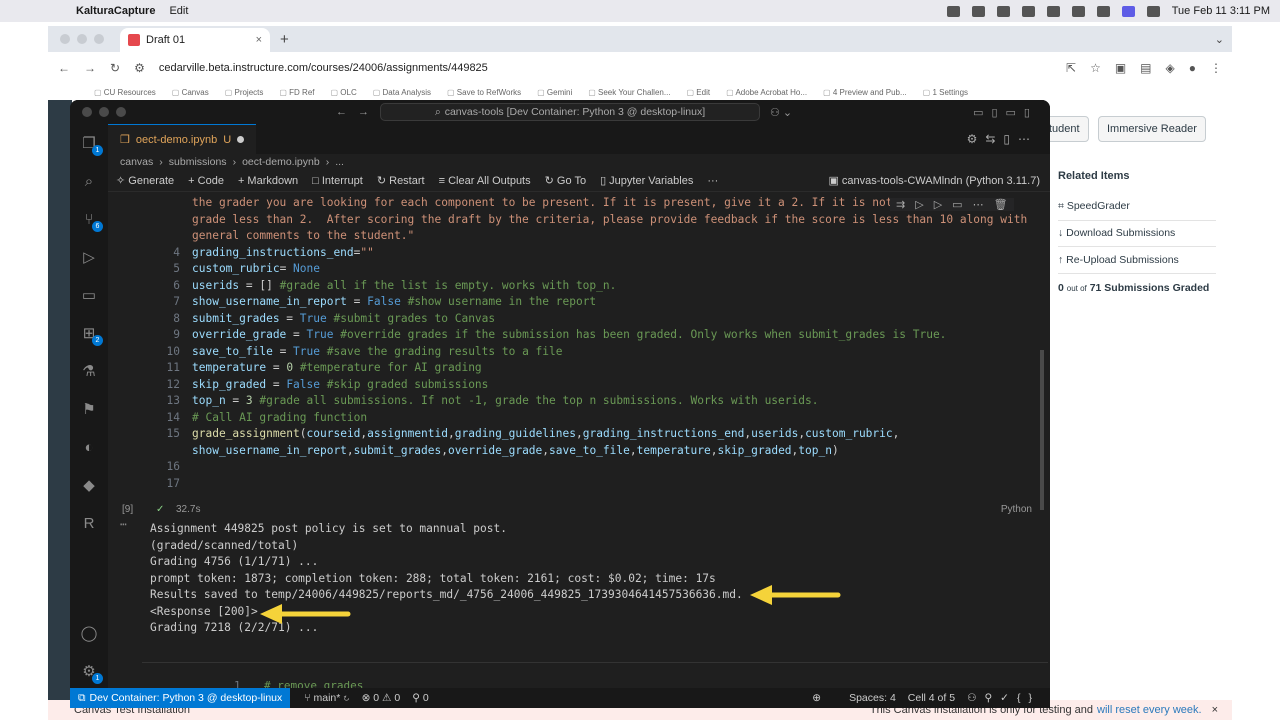 Image resolution: width=1280 pixels, height=720 pixels. I want to click on indentation-indicator: Spaces: 4, so click(872, 698).